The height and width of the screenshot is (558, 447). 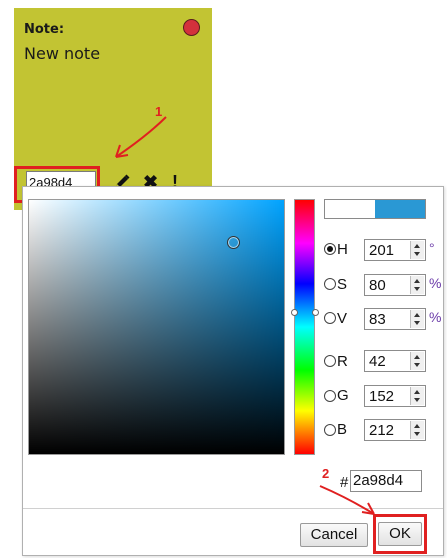 I want to click on dialog-divider, so click(x=233, y=508).